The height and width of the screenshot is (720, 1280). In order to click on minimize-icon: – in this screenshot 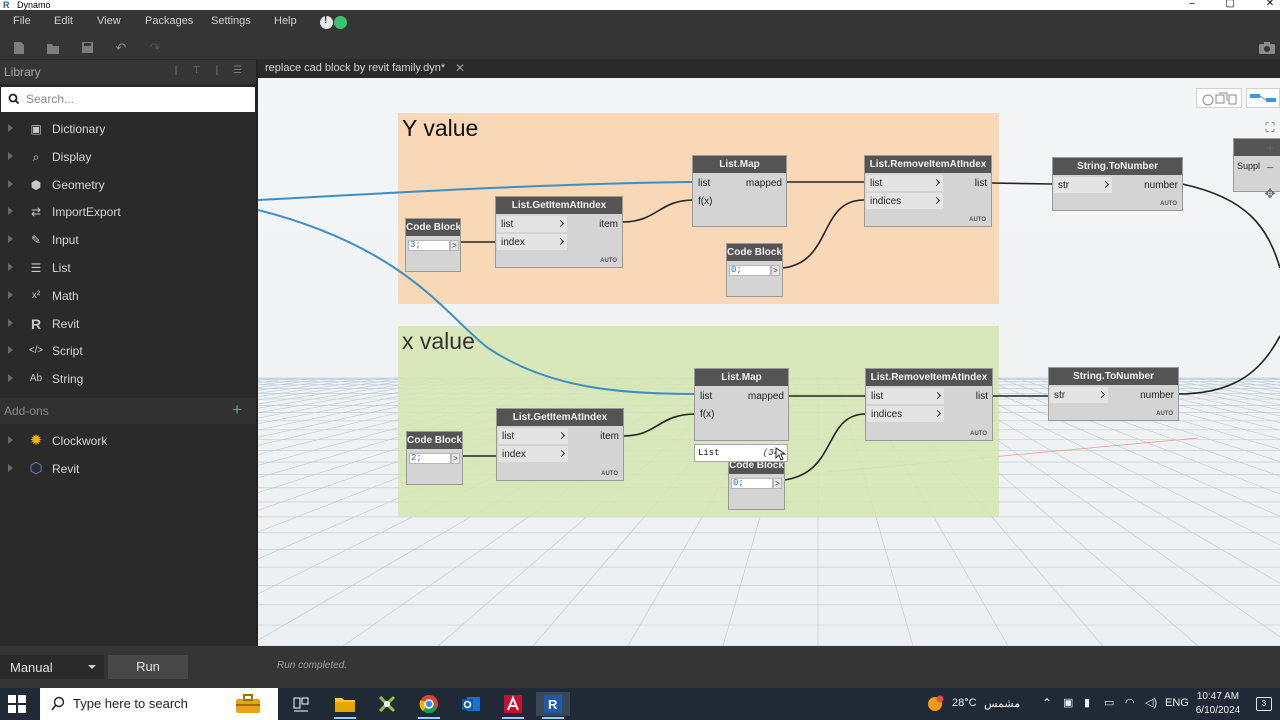, I will do `click(1192, 4)`.